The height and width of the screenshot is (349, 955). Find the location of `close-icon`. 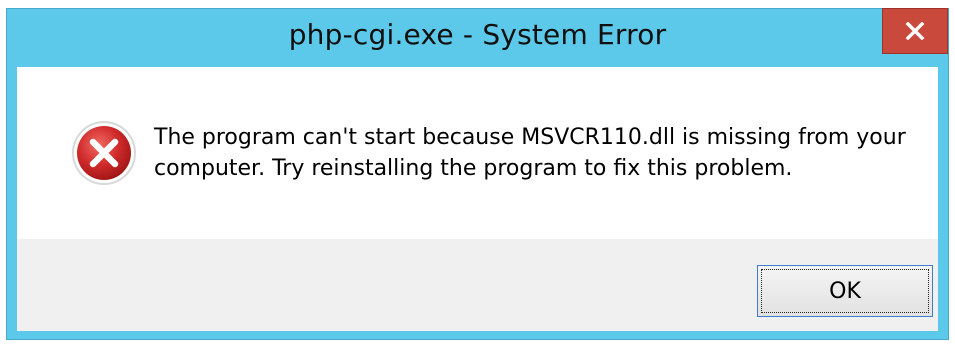

close-icon is located at coordinates (915, 31).